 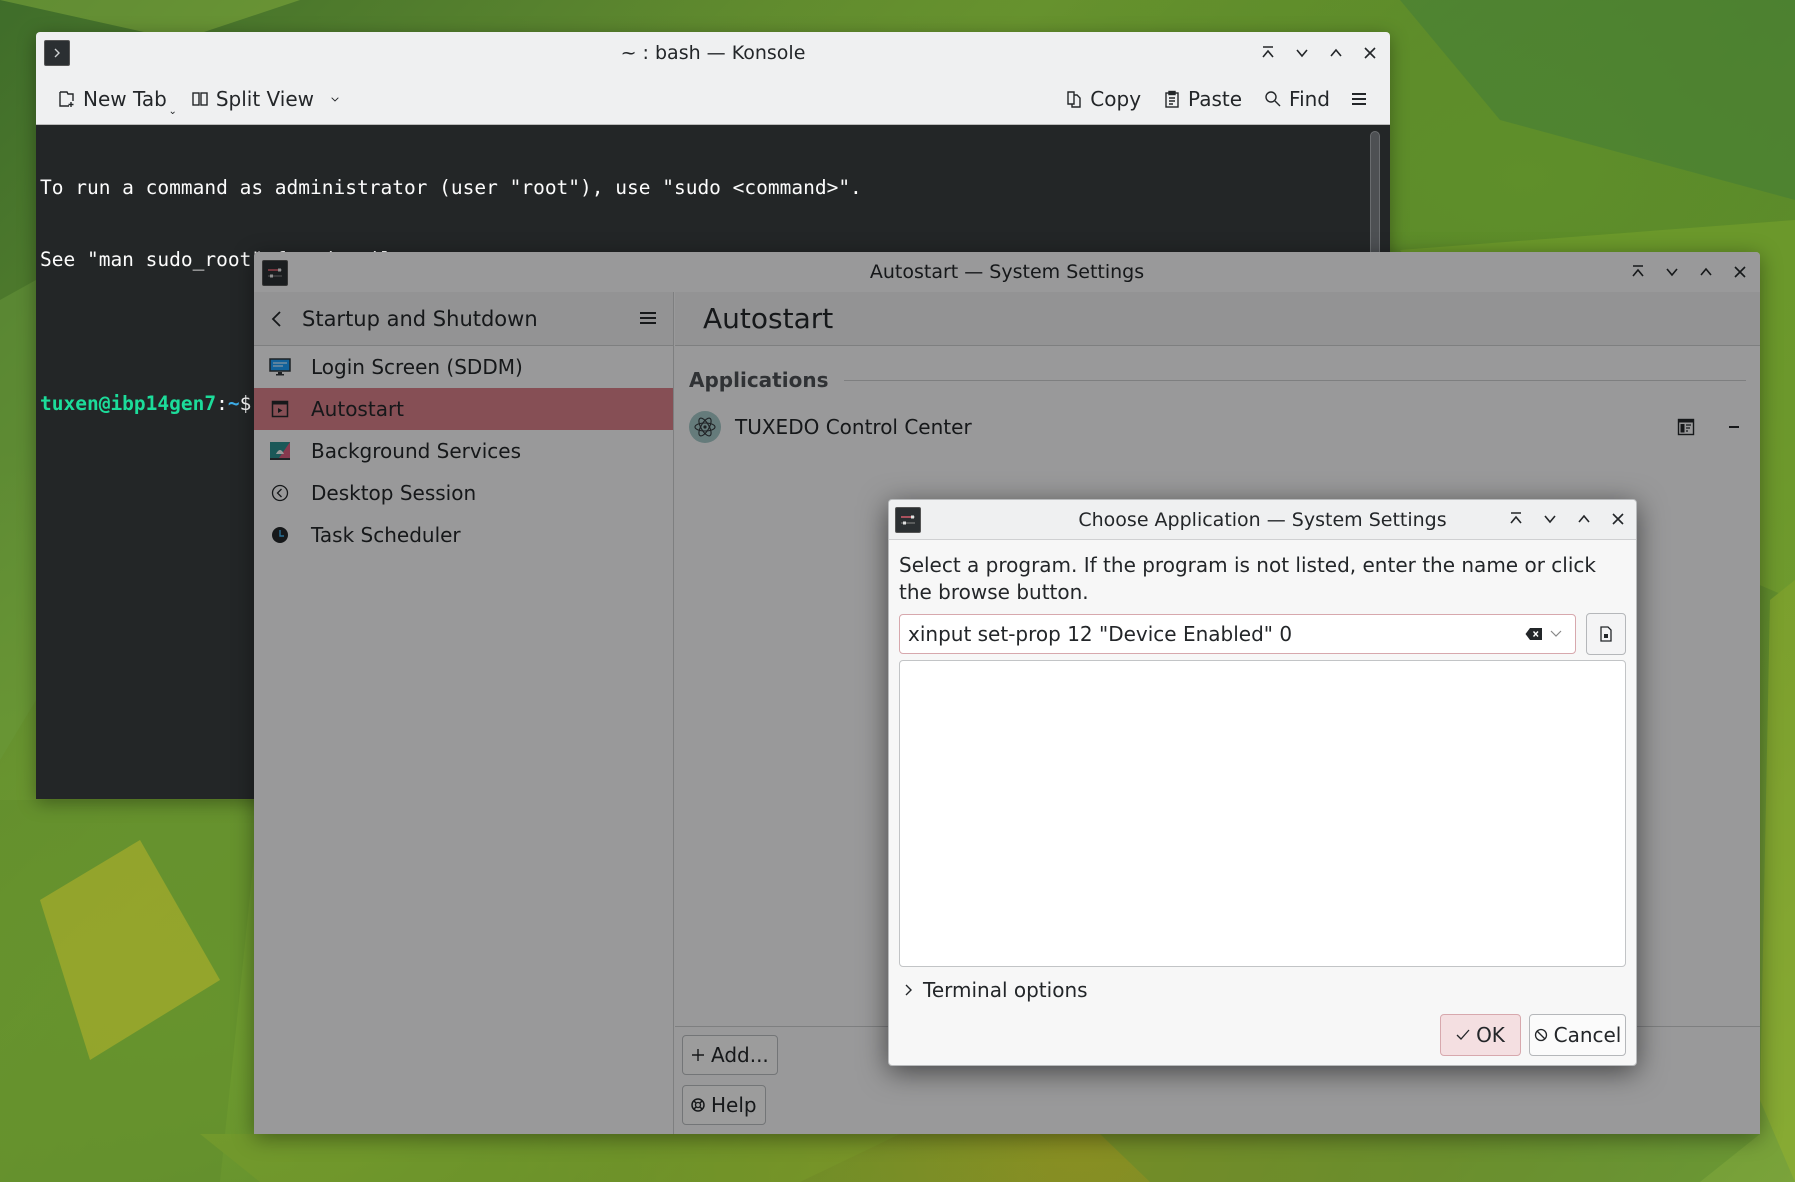 What do you see at coordinates (125, 99) in the screenshot?
I see `new-tab-label: New Tab` at bounding box center [125, 99].